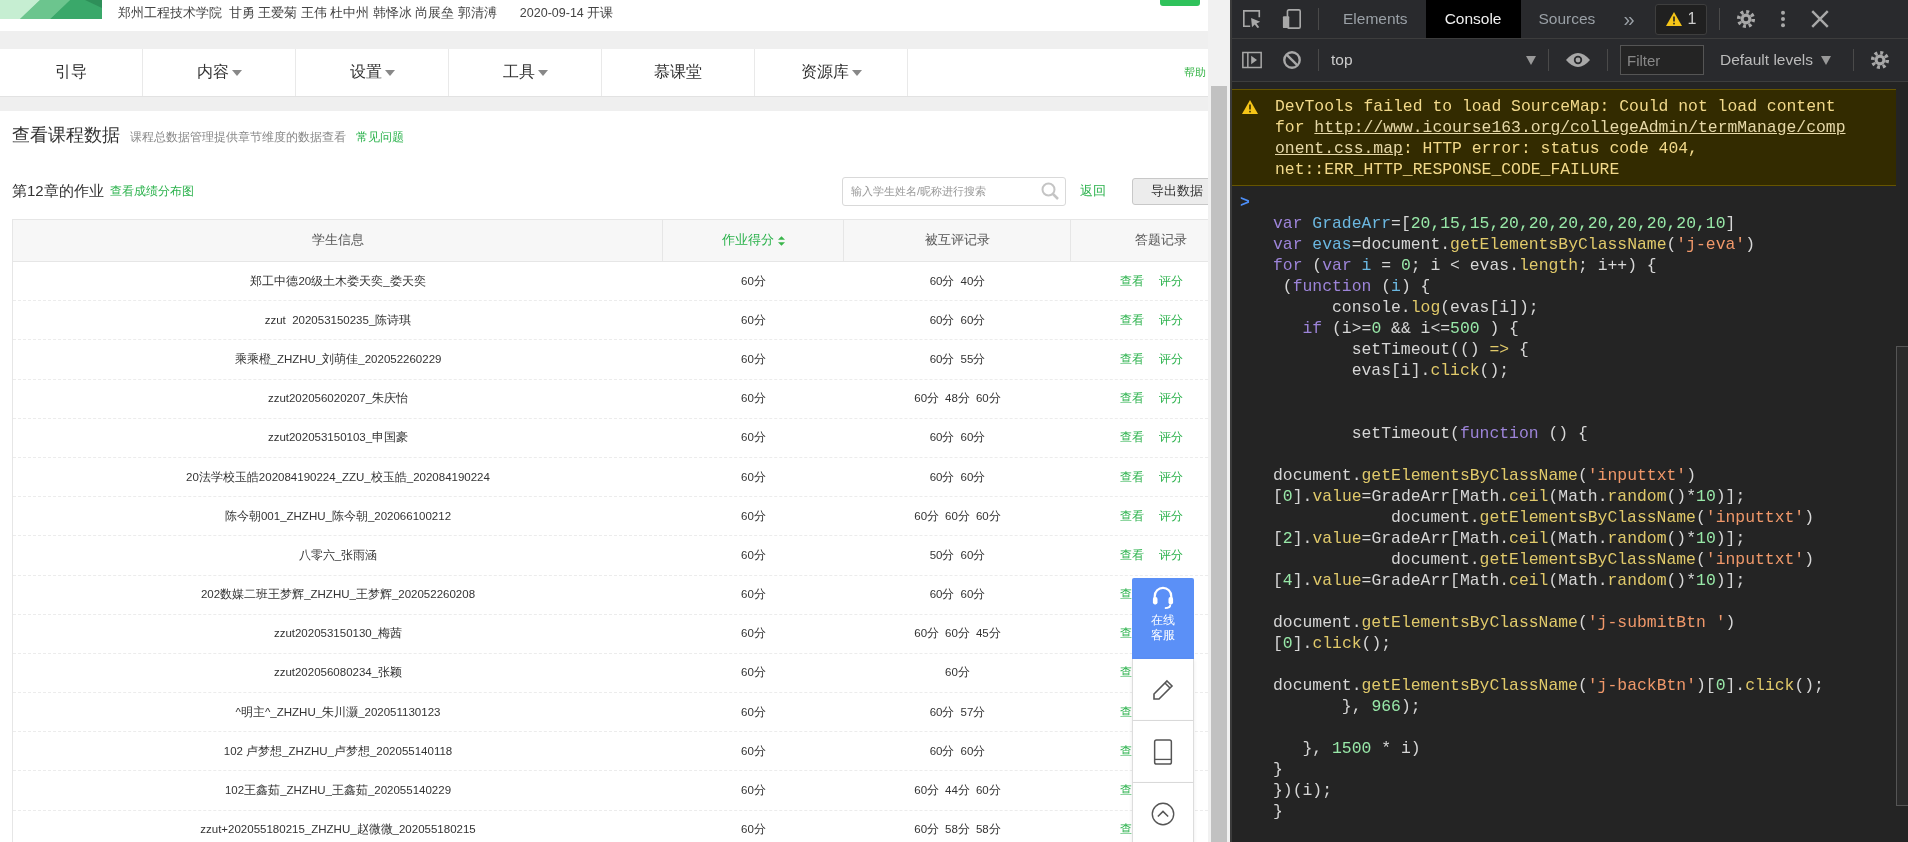  I want to click on devtools-tab: Sources, so click(1567, 19).